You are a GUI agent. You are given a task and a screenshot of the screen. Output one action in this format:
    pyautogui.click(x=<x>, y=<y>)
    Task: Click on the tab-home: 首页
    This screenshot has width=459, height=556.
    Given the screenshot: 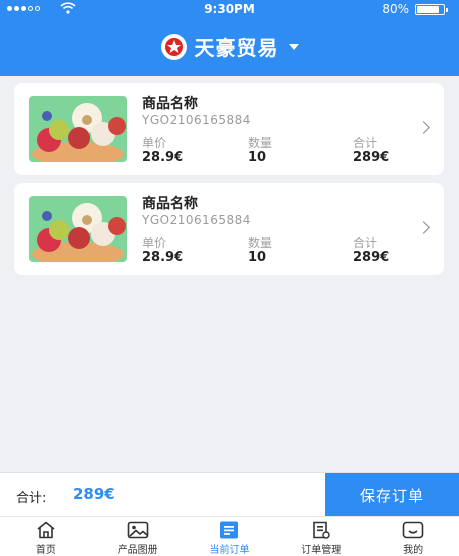 What is the action you would take?
    pyautogui.click(x=46, y=536)
    